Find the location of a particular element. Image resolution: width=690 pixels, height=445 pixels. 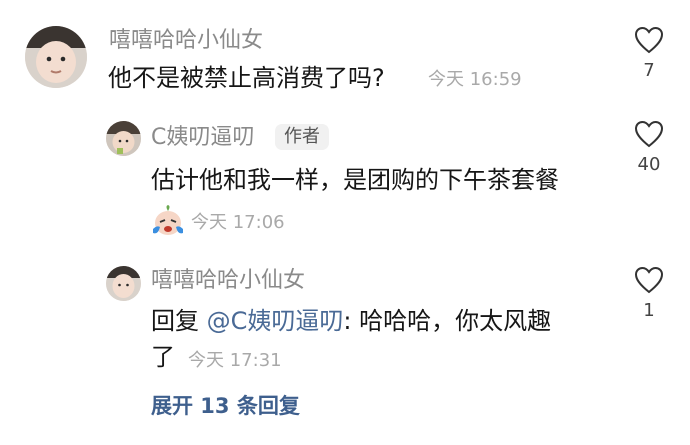

comment-text: 估计他和我一样，是团购的下午茶套餐 is located at coordinates (355, 180).